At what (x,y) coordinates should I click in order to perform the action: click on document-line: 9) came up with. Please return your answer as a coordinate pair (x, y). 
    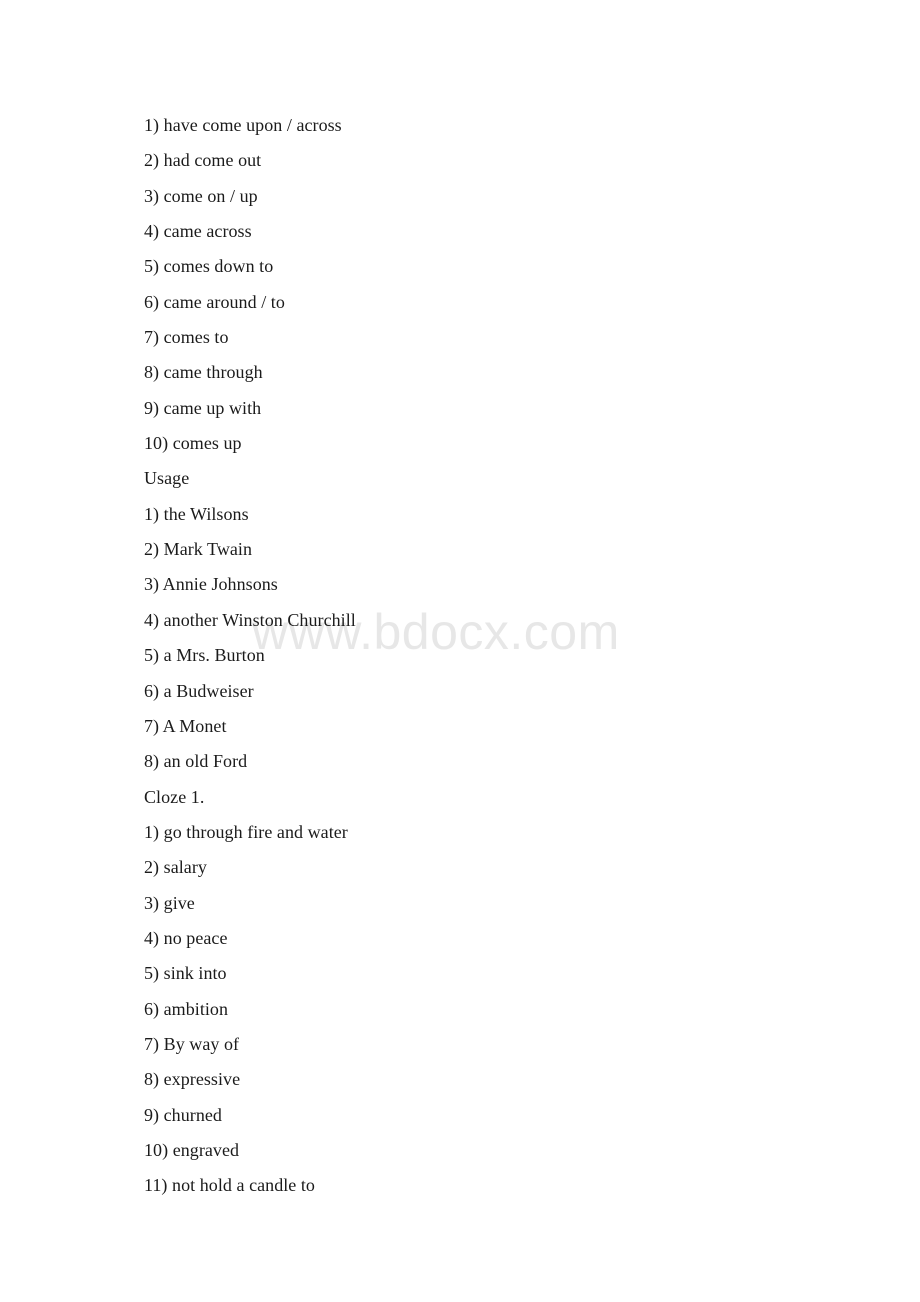
    Looking at the image, I should click on (203, 407).